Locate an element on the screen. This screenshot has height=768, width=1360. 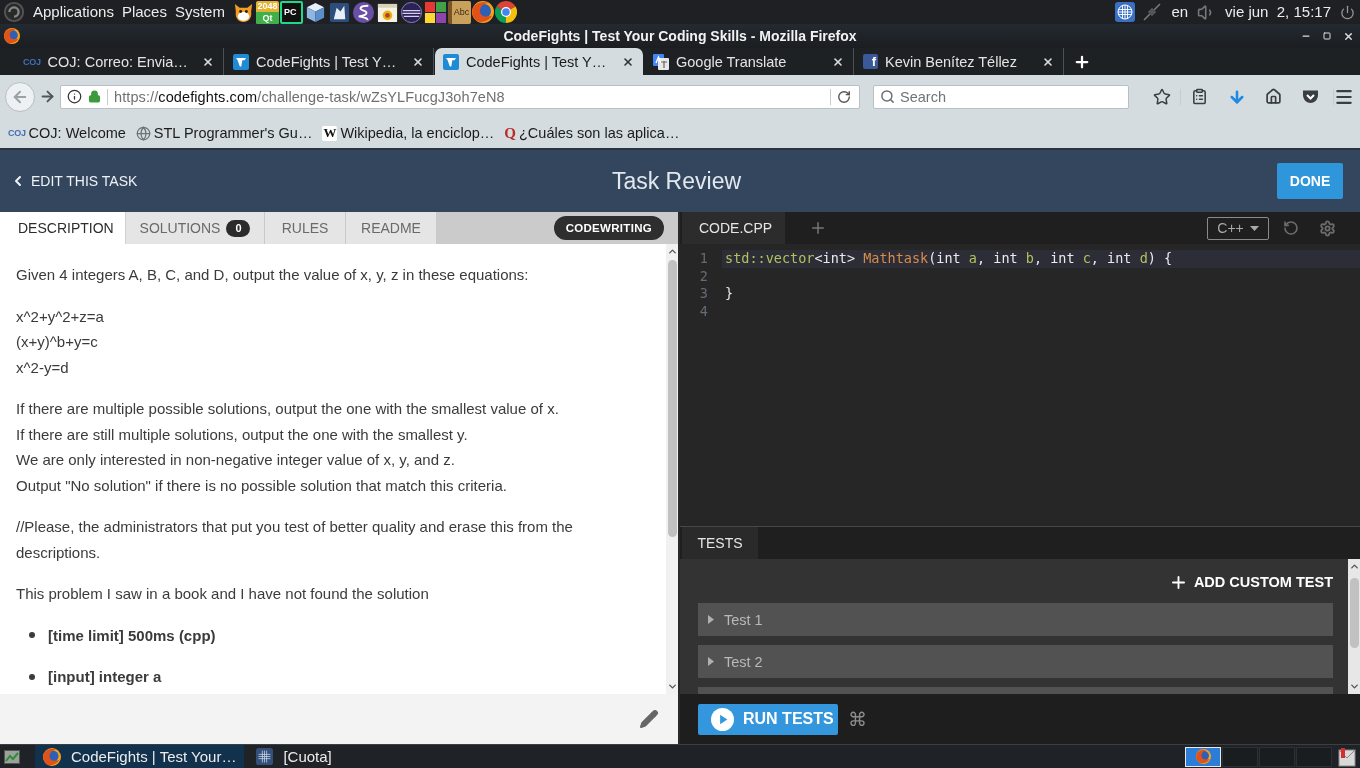
swirl-icon is located at coordinates (363, 12).